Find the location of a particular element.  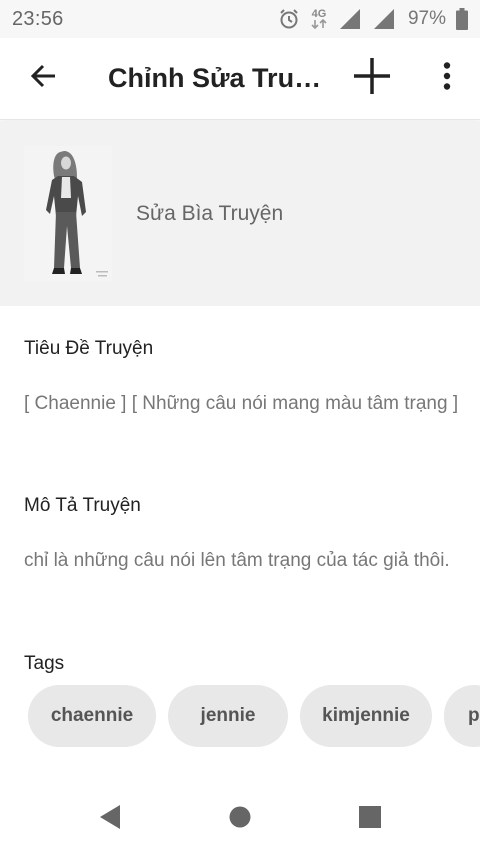

description-label: Mô Tả Truyện is located at coordinates (82, 505).